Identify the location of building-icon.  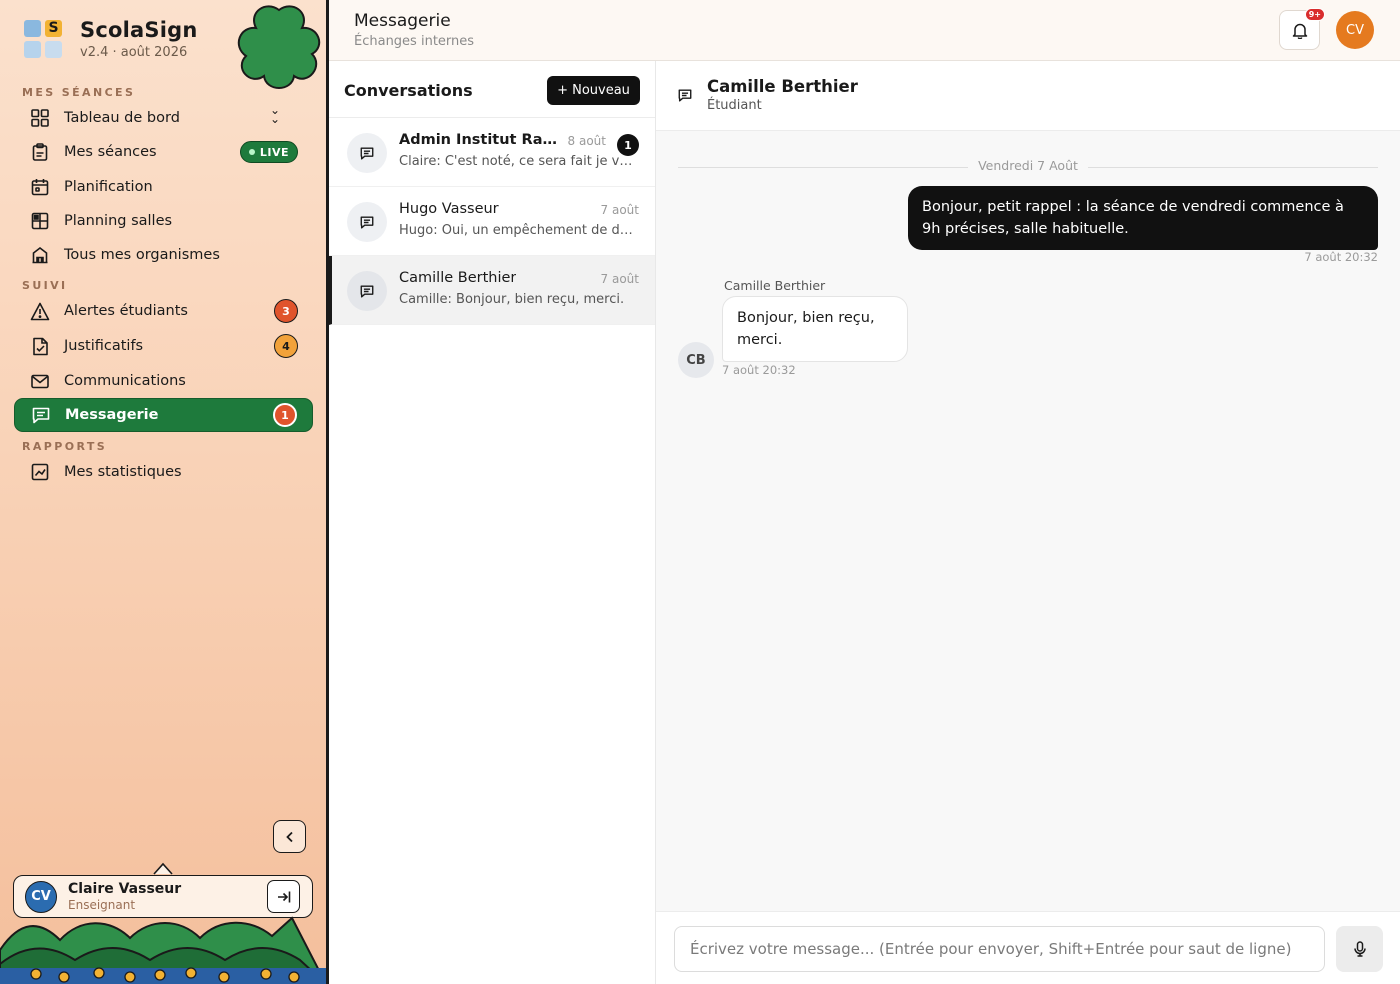
(40, 255).